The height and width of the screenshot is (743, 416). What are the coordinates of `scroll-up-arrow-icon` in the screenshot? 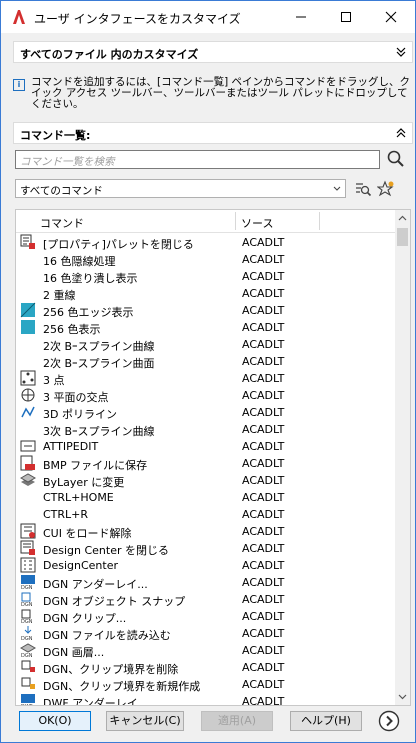 It's located at (402, 218).